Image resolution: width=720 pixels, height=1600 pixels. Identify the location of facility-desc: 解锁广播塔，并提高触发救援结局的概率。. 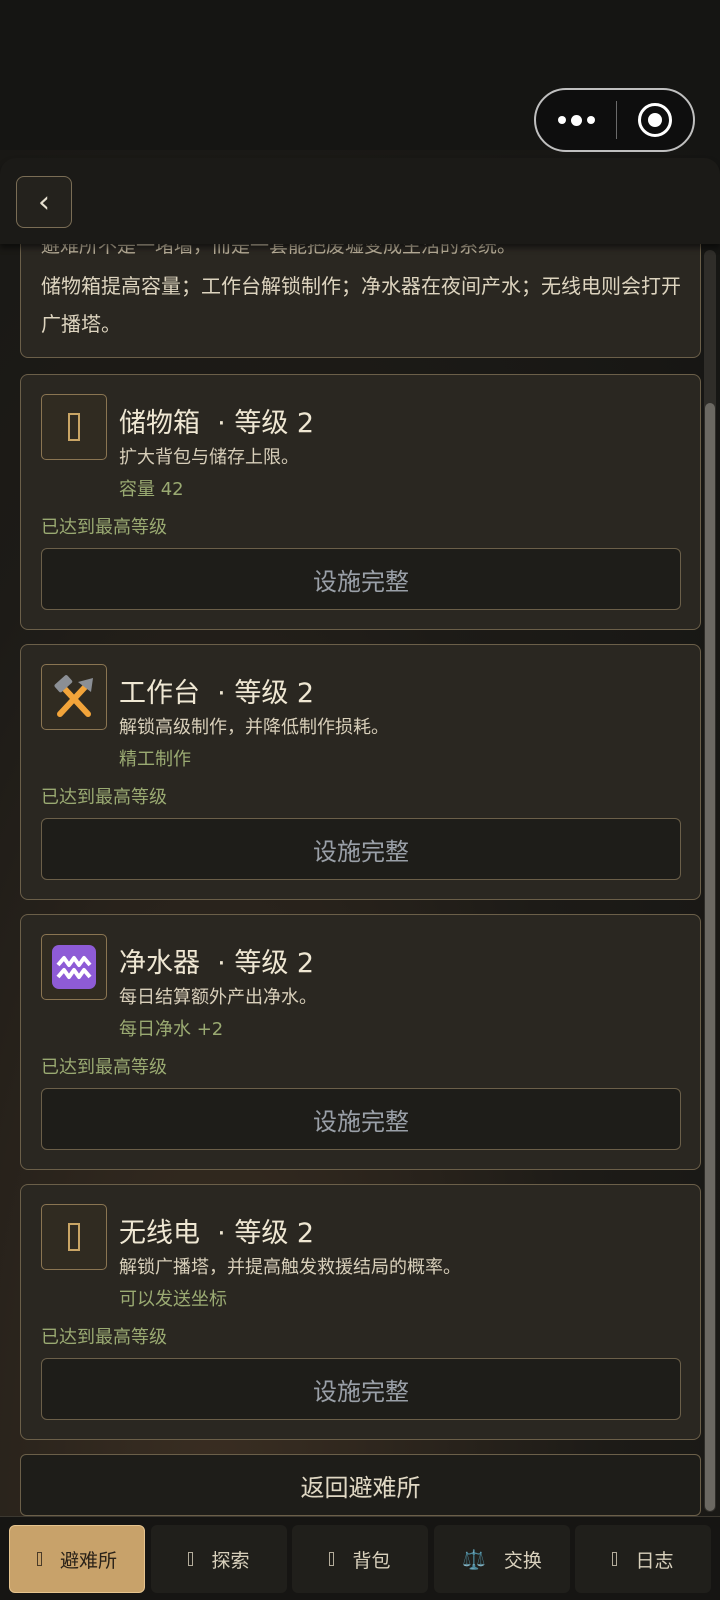
(290, 1267).